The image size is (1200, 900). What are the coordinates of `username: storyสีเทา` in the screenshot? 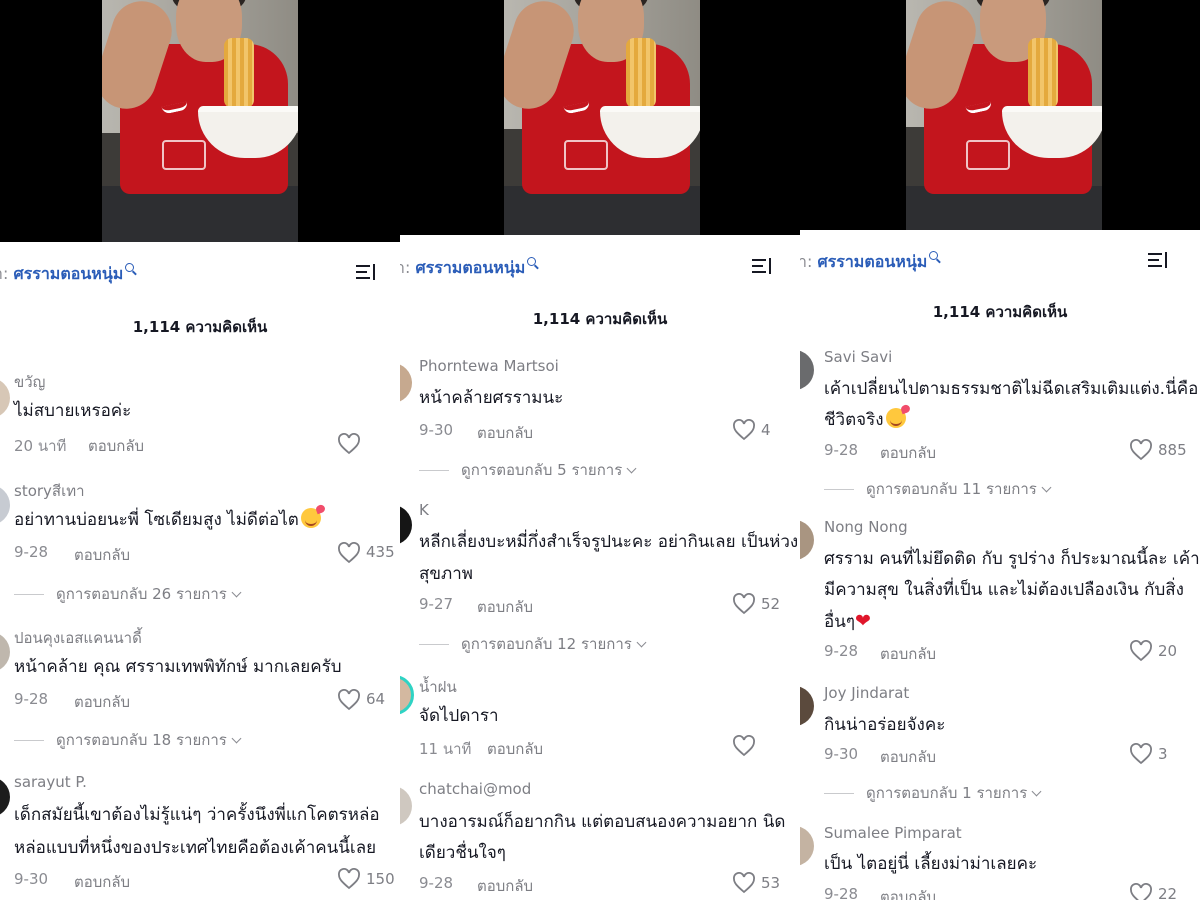 It's located at (49, 491).